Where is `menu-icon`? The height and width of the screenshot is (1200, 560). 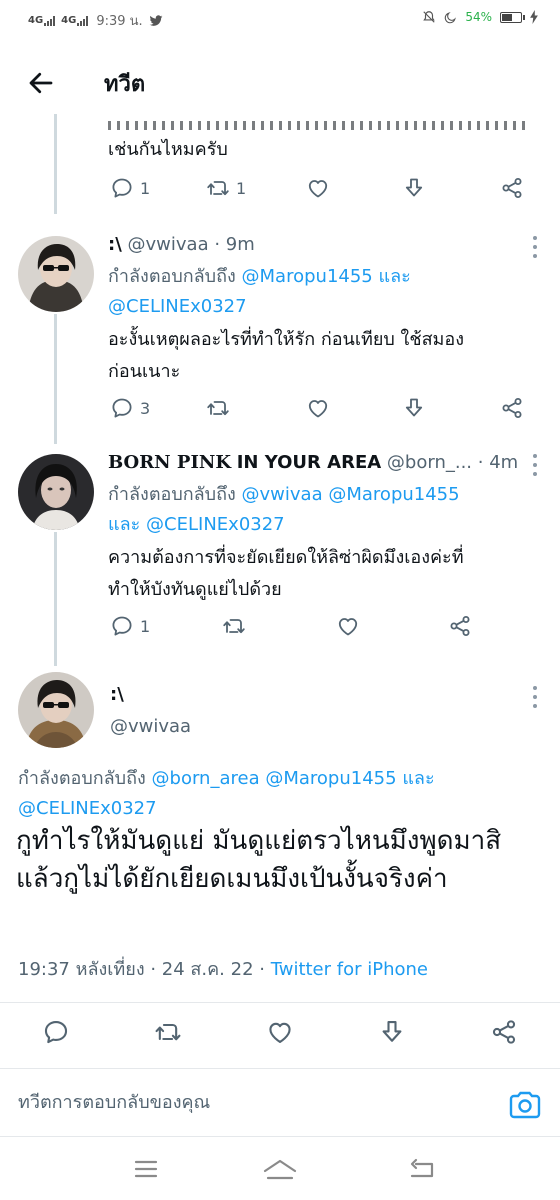 menu-icon is located at coordinates (146, 1169).